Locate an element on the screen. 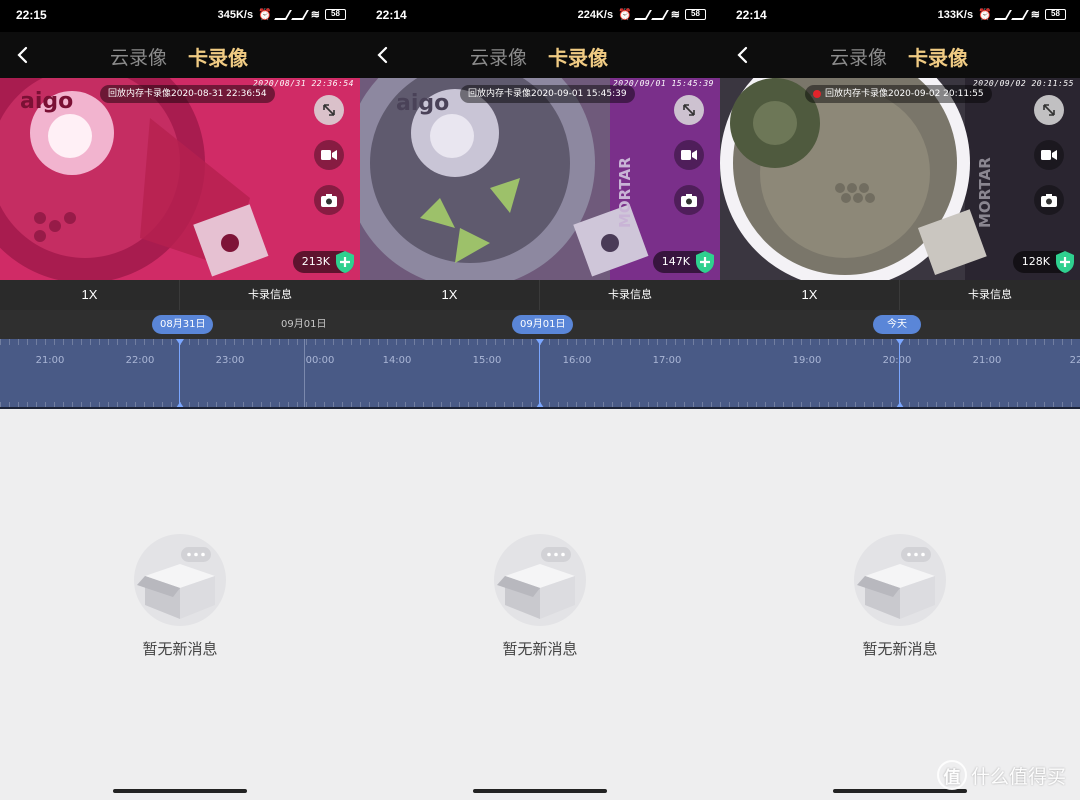 The width and height of the screenshot is (1080, 800). svg-text: MORTAR is located at coordinates (625, 192).